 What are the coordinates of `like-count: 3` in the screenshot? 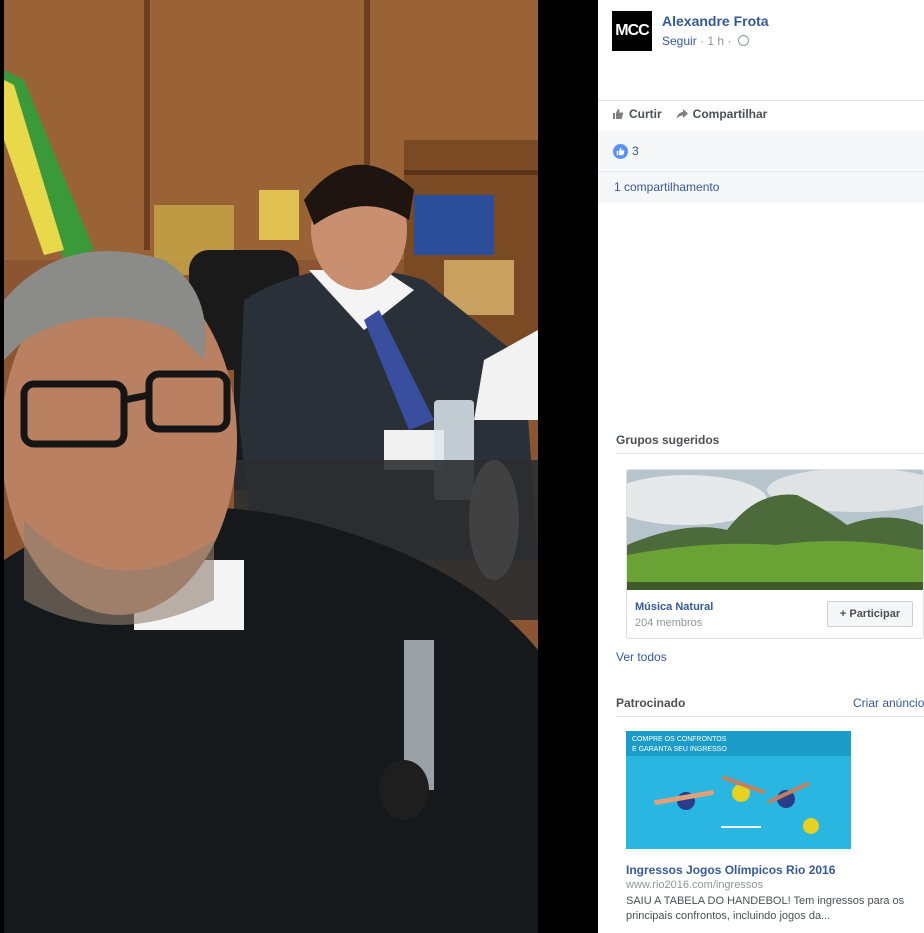 It's located at (635, 151).